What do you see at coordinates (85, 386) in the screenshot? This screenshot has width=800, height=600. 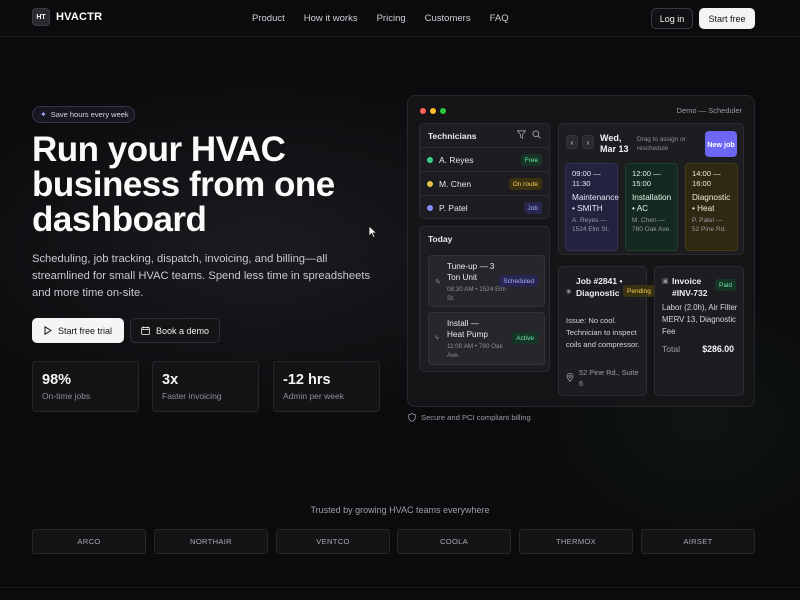 I see `stat-card: 98% On-time jobs` at bounding box center [85, 386].